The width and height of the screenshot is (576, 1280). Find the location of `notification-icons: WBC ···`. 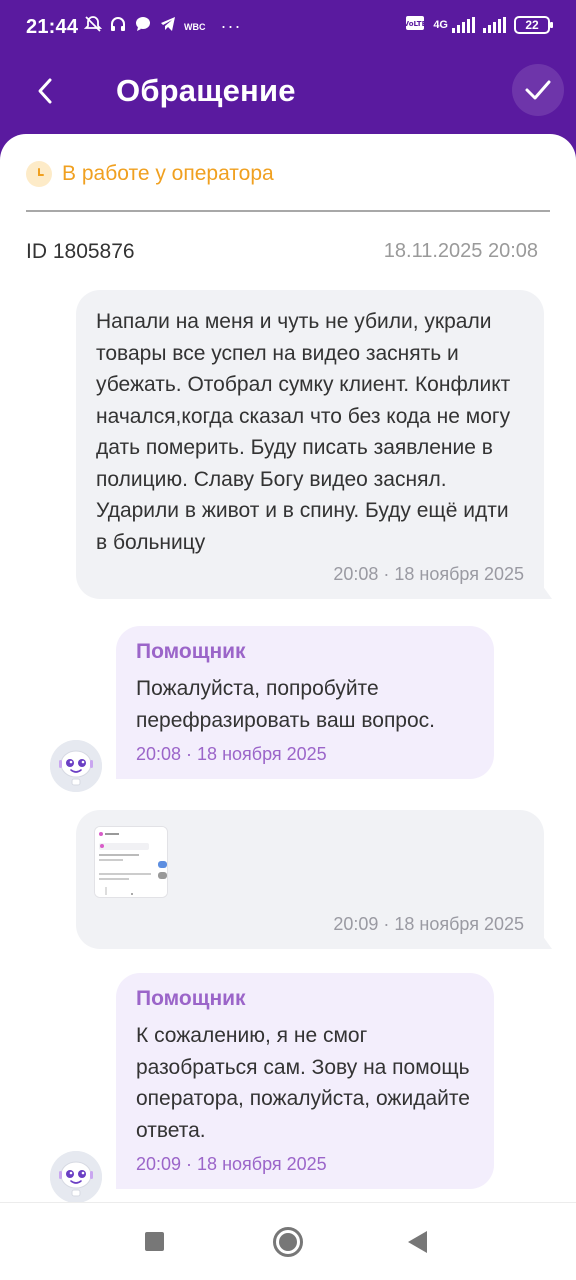

notification-icons: WBC ··· is located at coordinates (162, 26).